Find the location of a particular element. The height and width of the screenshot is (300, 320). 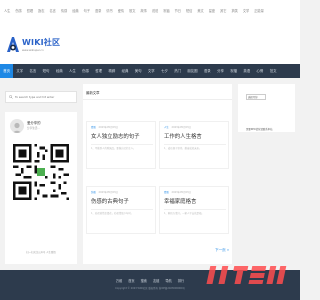

search-icon is located at coordinates (11, 97).